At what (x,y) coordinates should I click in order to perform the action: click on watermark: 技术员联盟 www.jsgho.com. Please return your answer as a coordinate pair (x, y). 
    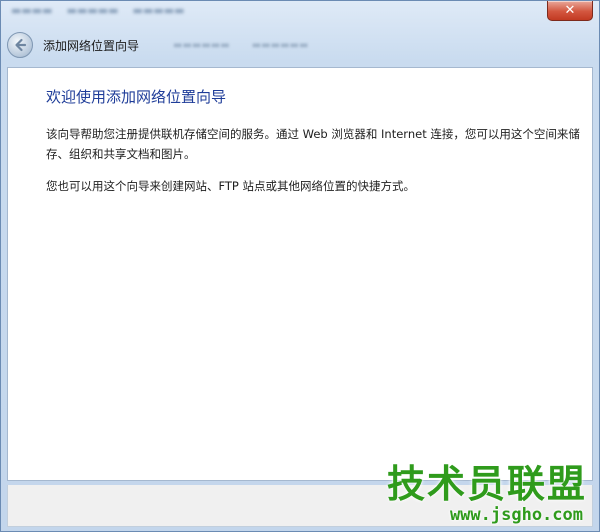
    Looking at the image, I should click on (479, 489).